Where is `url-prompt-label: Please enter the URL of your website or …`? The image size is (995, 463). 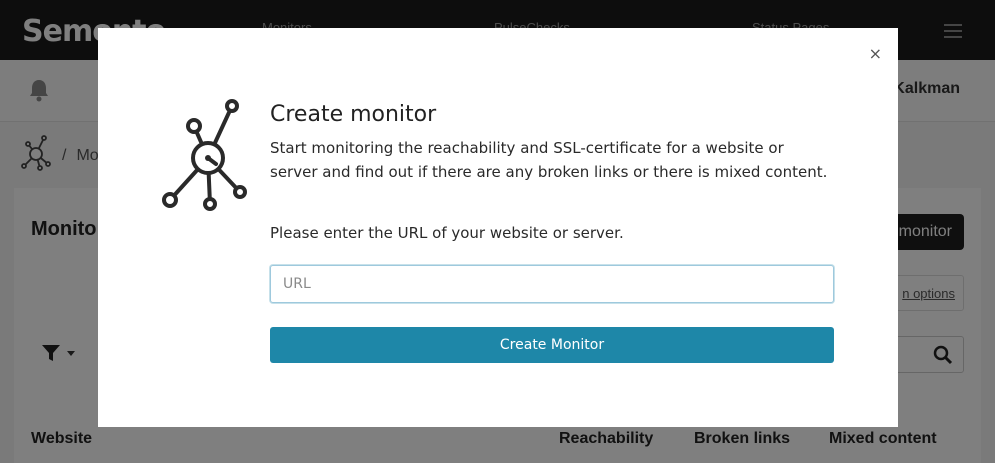 url-prompt-label: Please enter the URL of your website or … is located at coordinates (447, 233).